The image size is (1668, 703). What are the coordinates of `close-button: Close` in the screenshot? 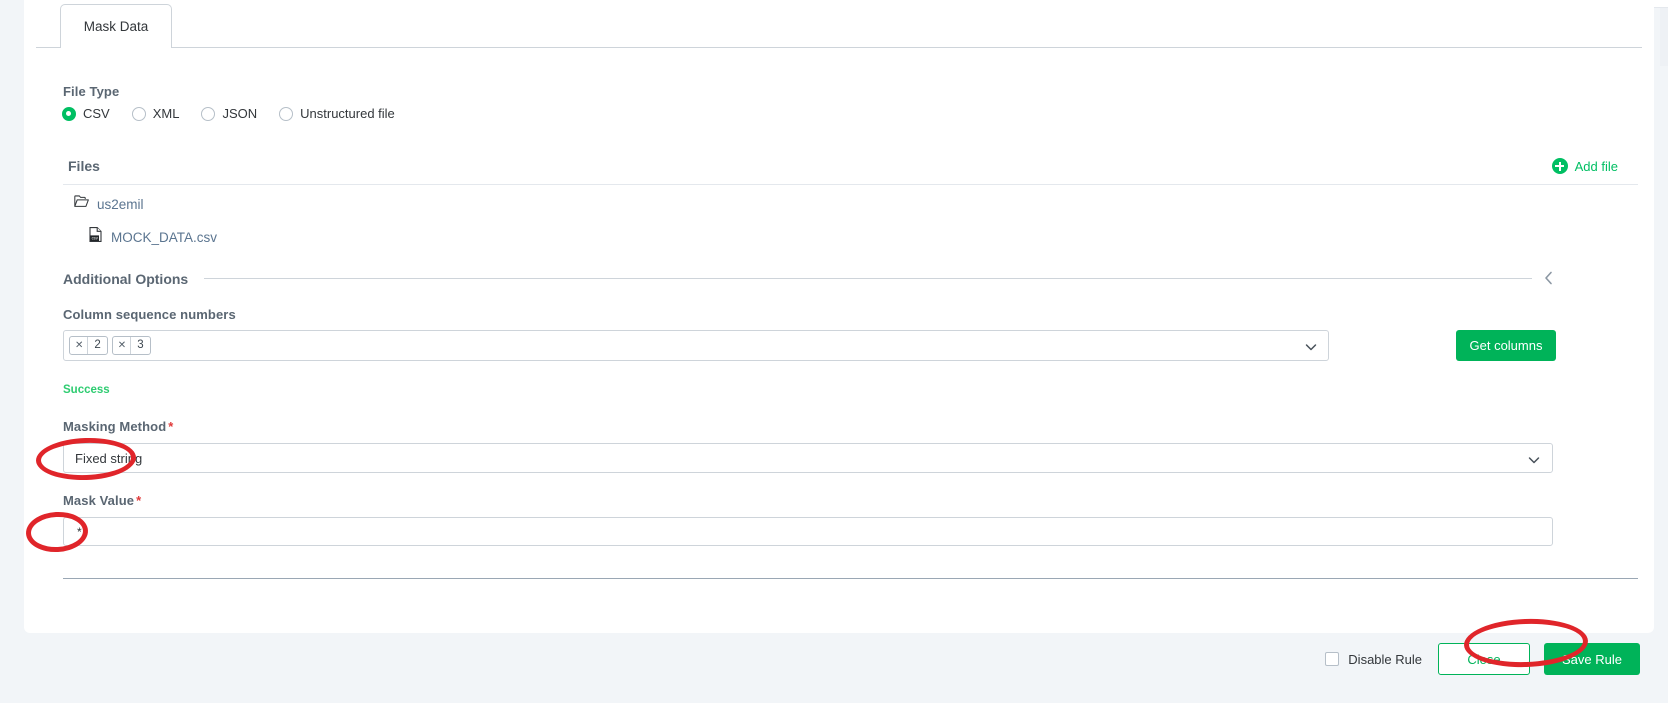 It's located at (1484, 659).